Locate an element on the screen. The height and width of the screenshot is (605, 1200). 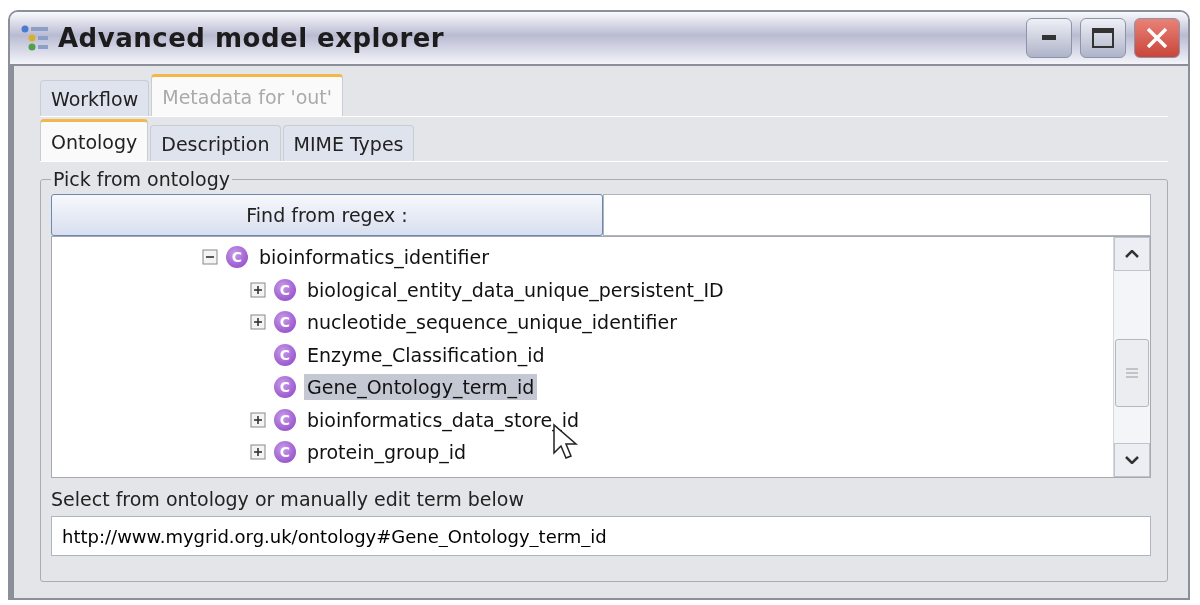
close-icon is located at coordinates (1157, 38).